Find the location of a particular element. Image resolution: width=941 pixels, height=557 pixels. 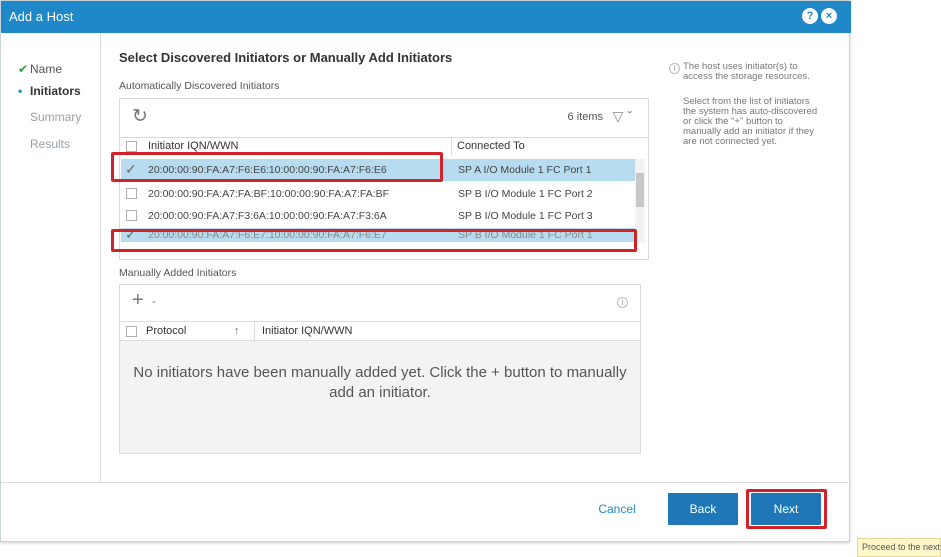

manual-toolbar: + - i is located at coordinates (380, 303).